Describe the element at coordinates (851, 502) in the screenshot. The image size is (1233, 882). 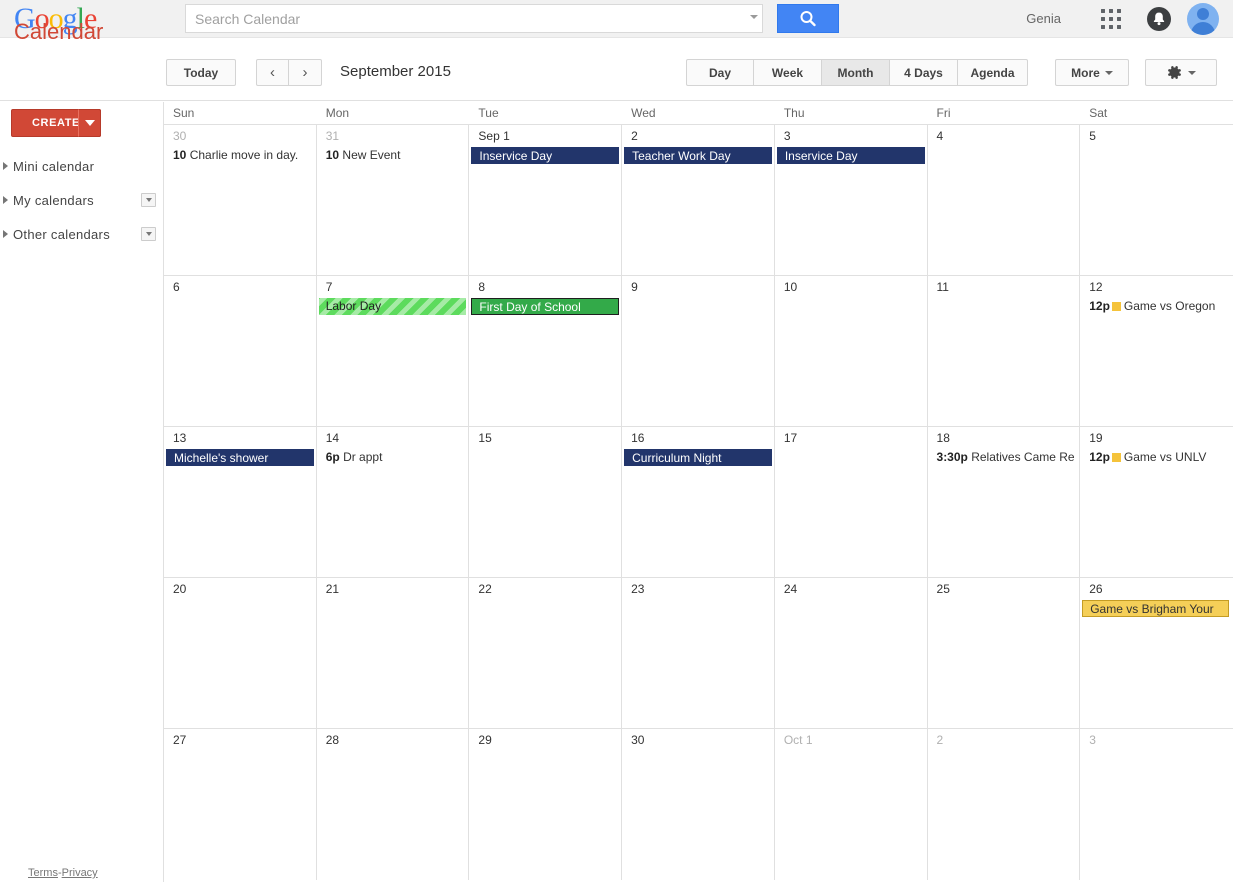
I see `day-cell: 17` at that location.